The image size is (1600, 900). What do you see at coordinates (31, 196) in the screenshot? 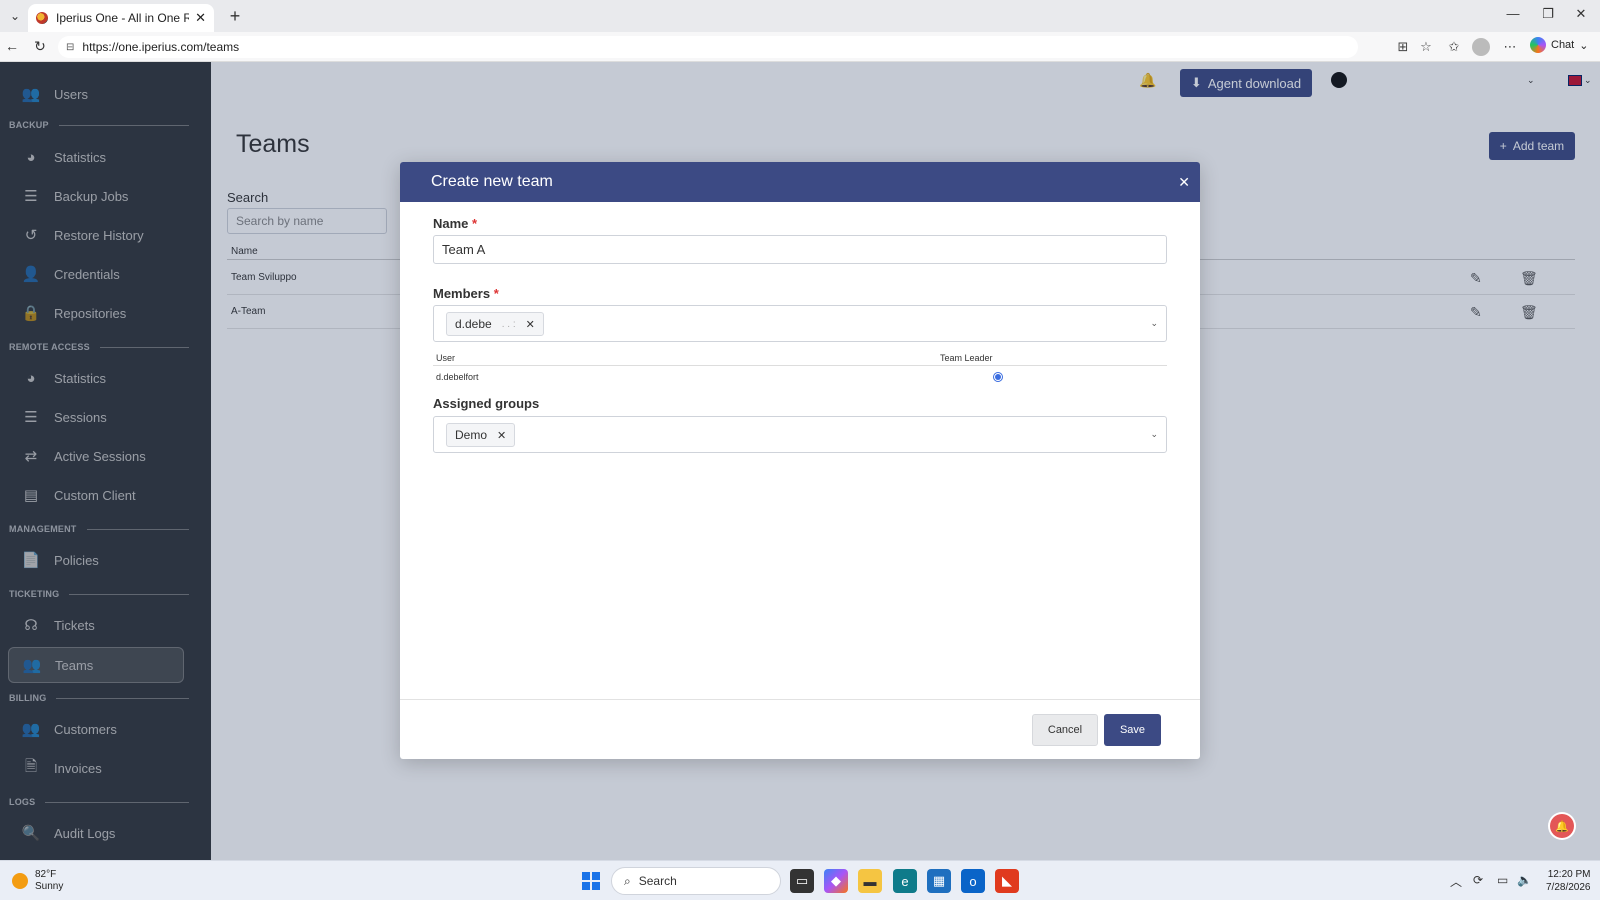
I see `list-icon: ☰` at bounding box center [31, 196].